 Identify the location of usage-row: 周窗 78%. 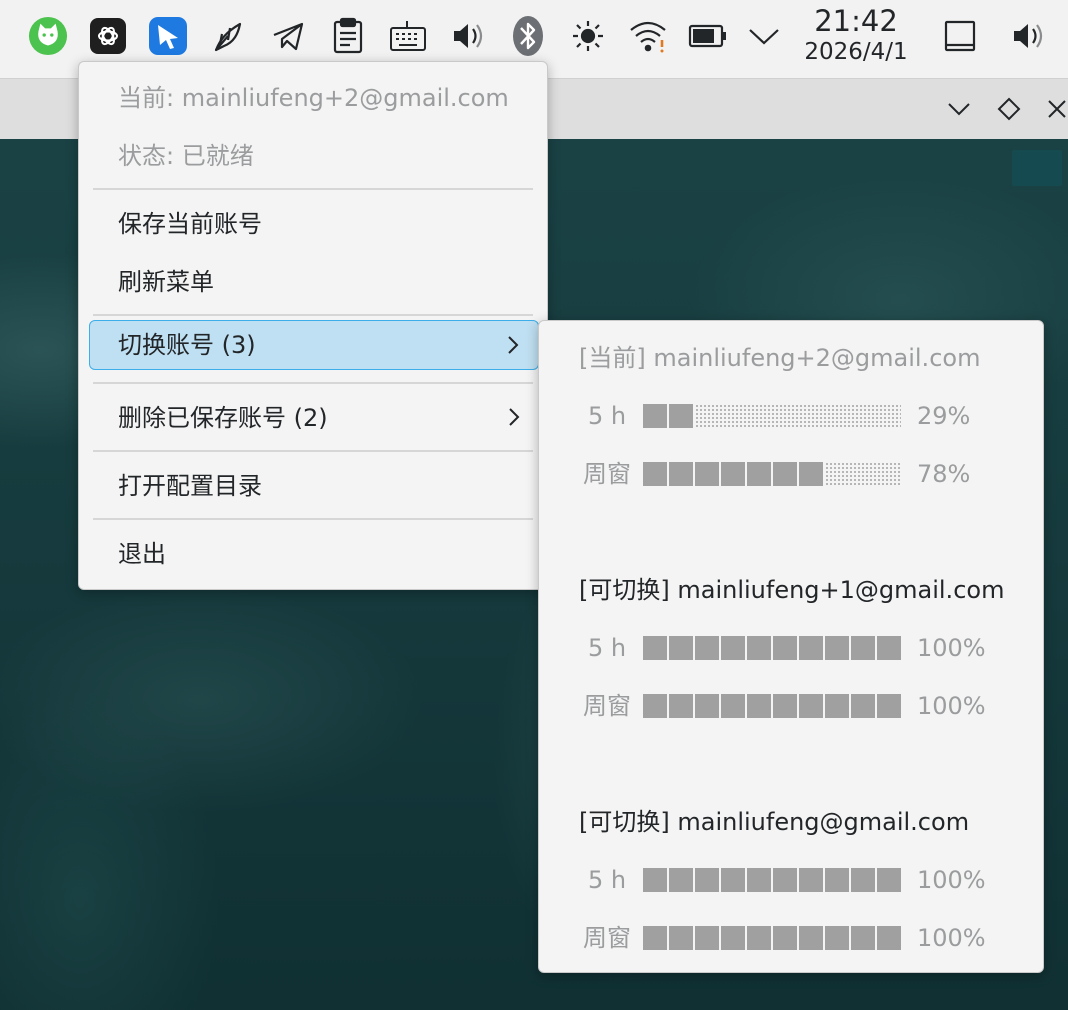
(799, 474).